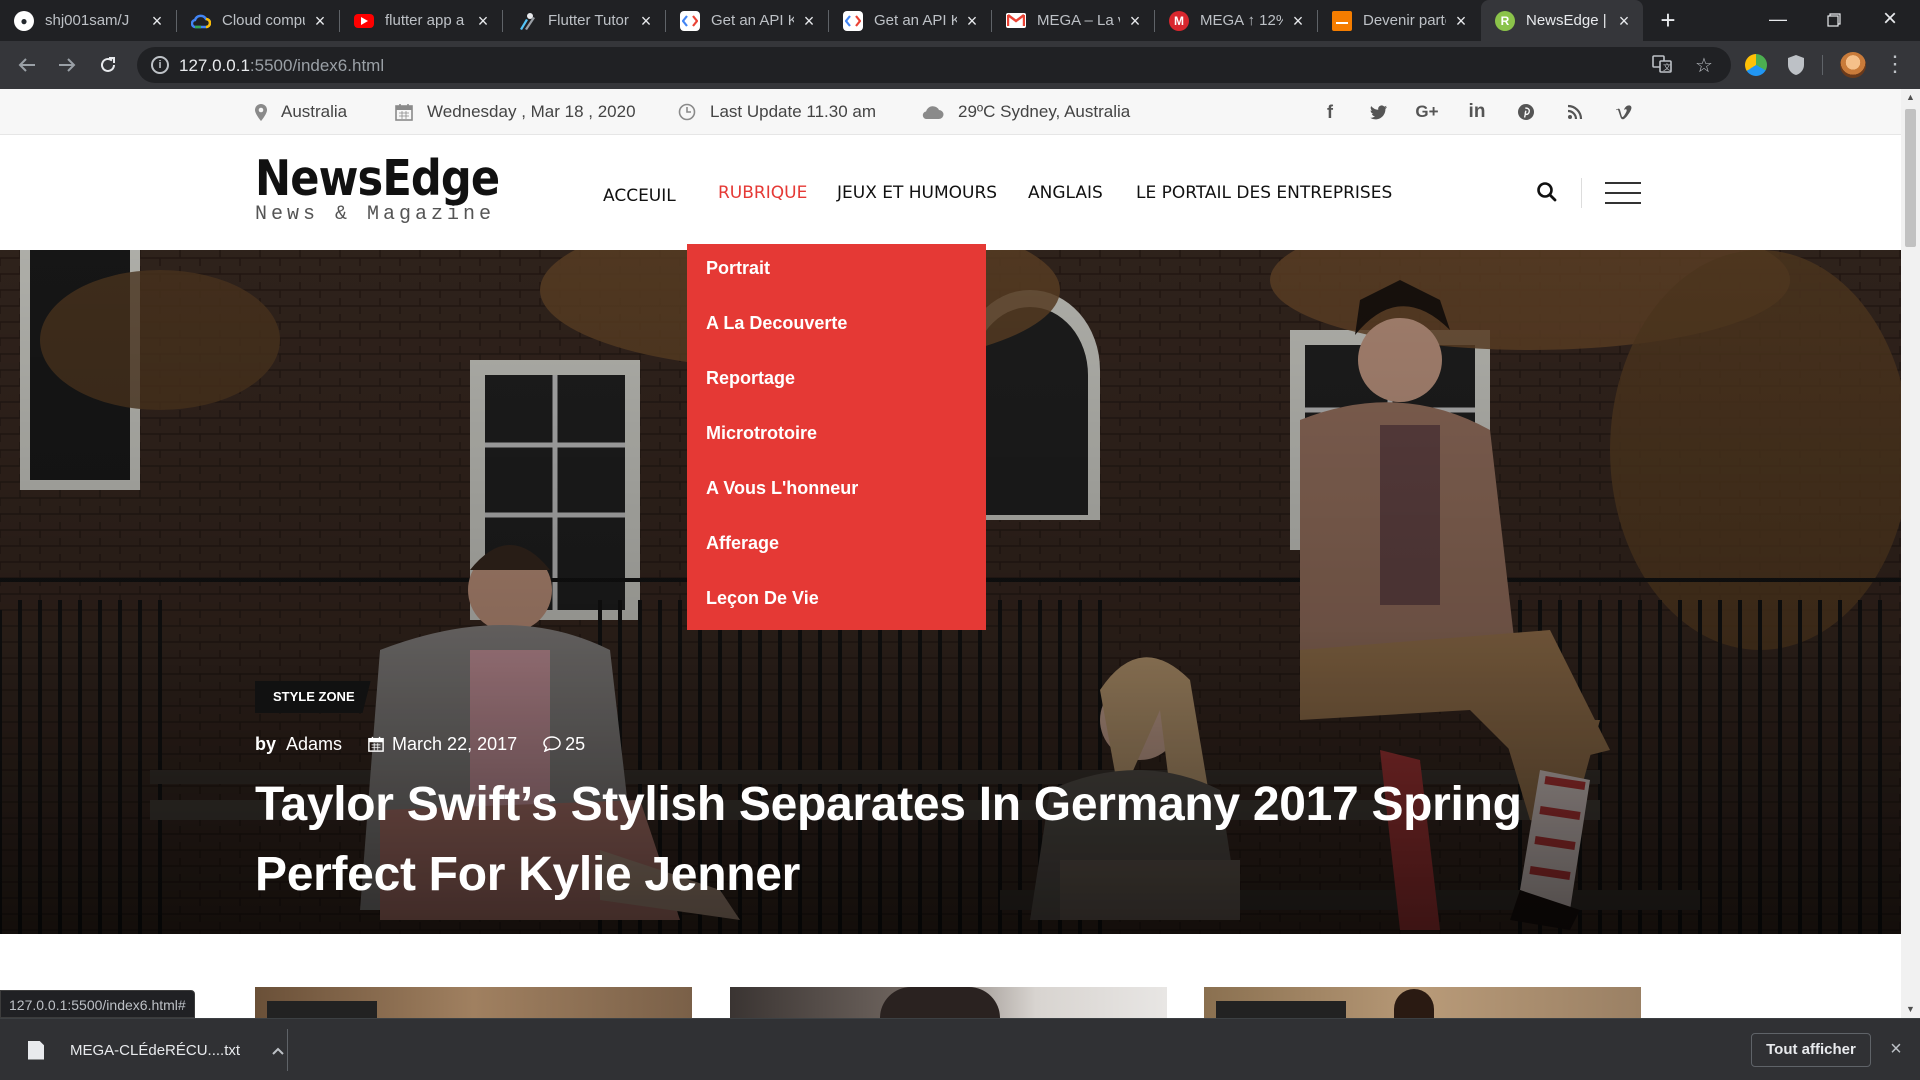  I want to click on clock-icon, so click(687, 112).